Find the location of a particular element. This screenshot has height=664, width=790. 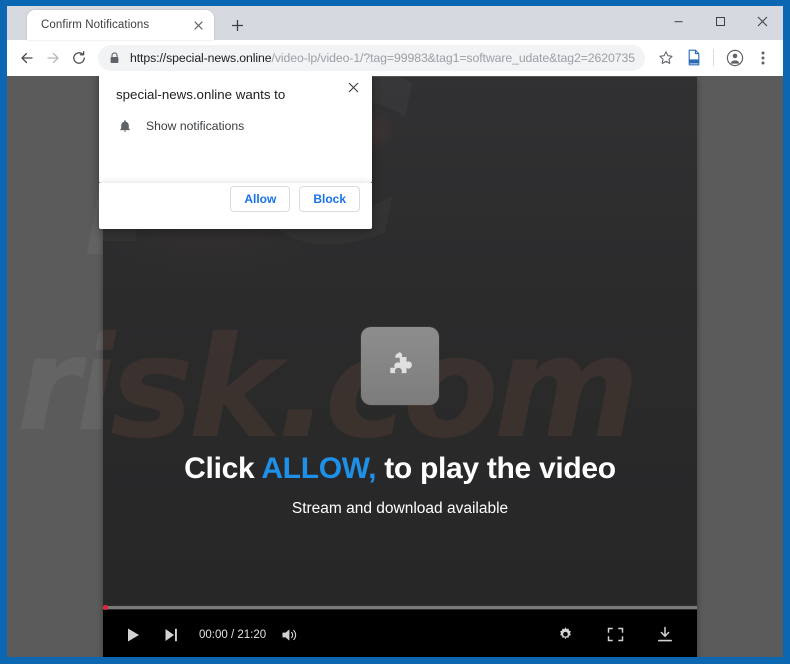

tab-strip: Confirm Notifications is located at coordinates (395, 23).